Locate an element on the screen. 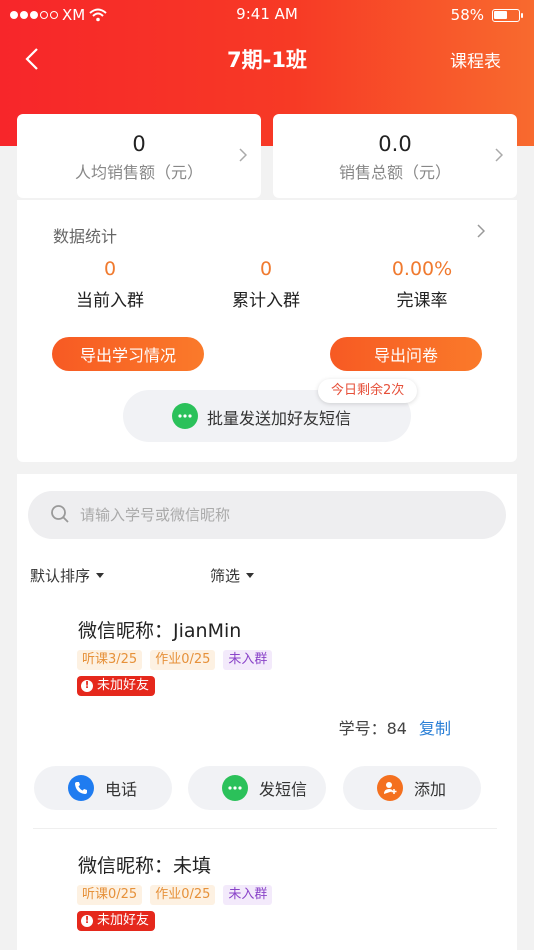 The height and width of the screenshot is (950, 534). sort-label: 默认排序 is located at coordinates (60, 576).